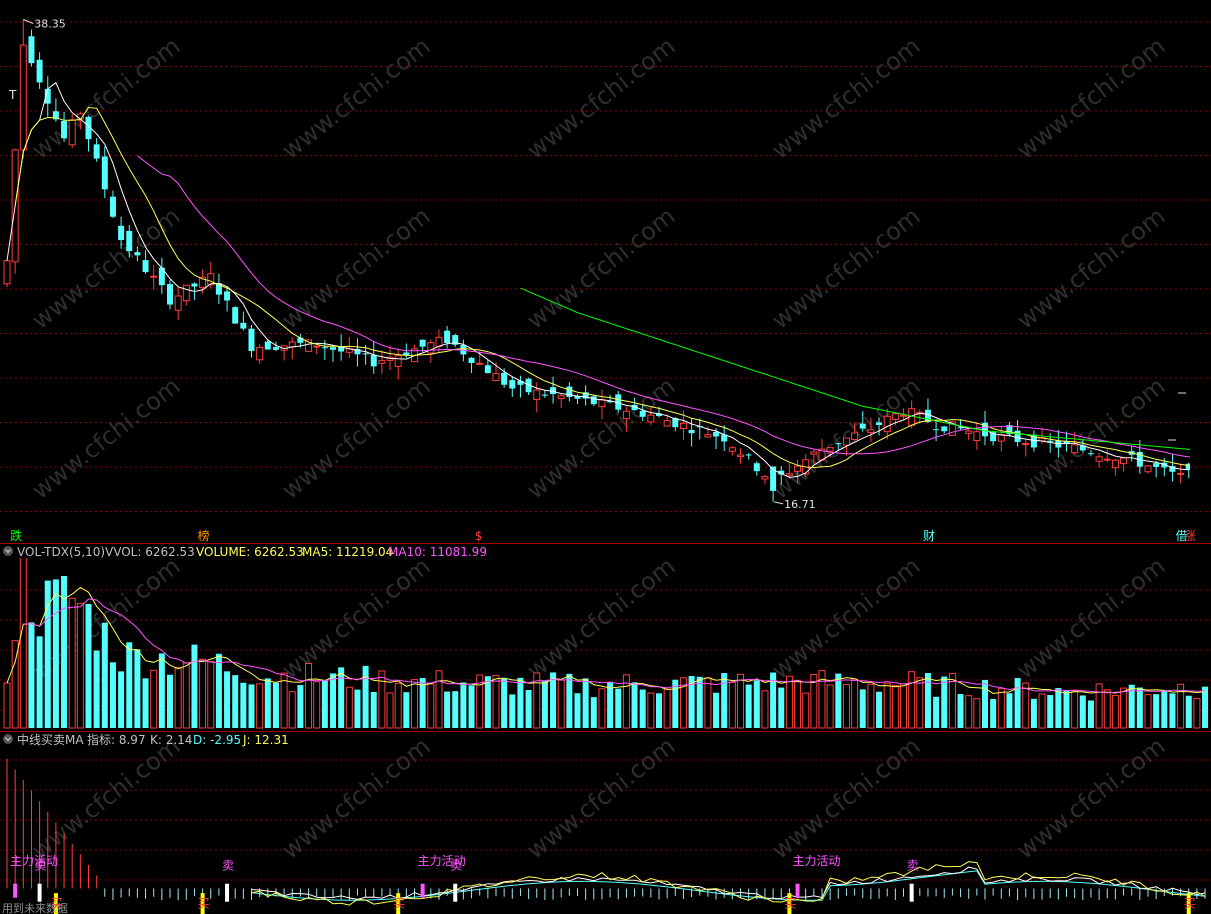  I want to click on signal-tag: 卖, so click(228, 866).